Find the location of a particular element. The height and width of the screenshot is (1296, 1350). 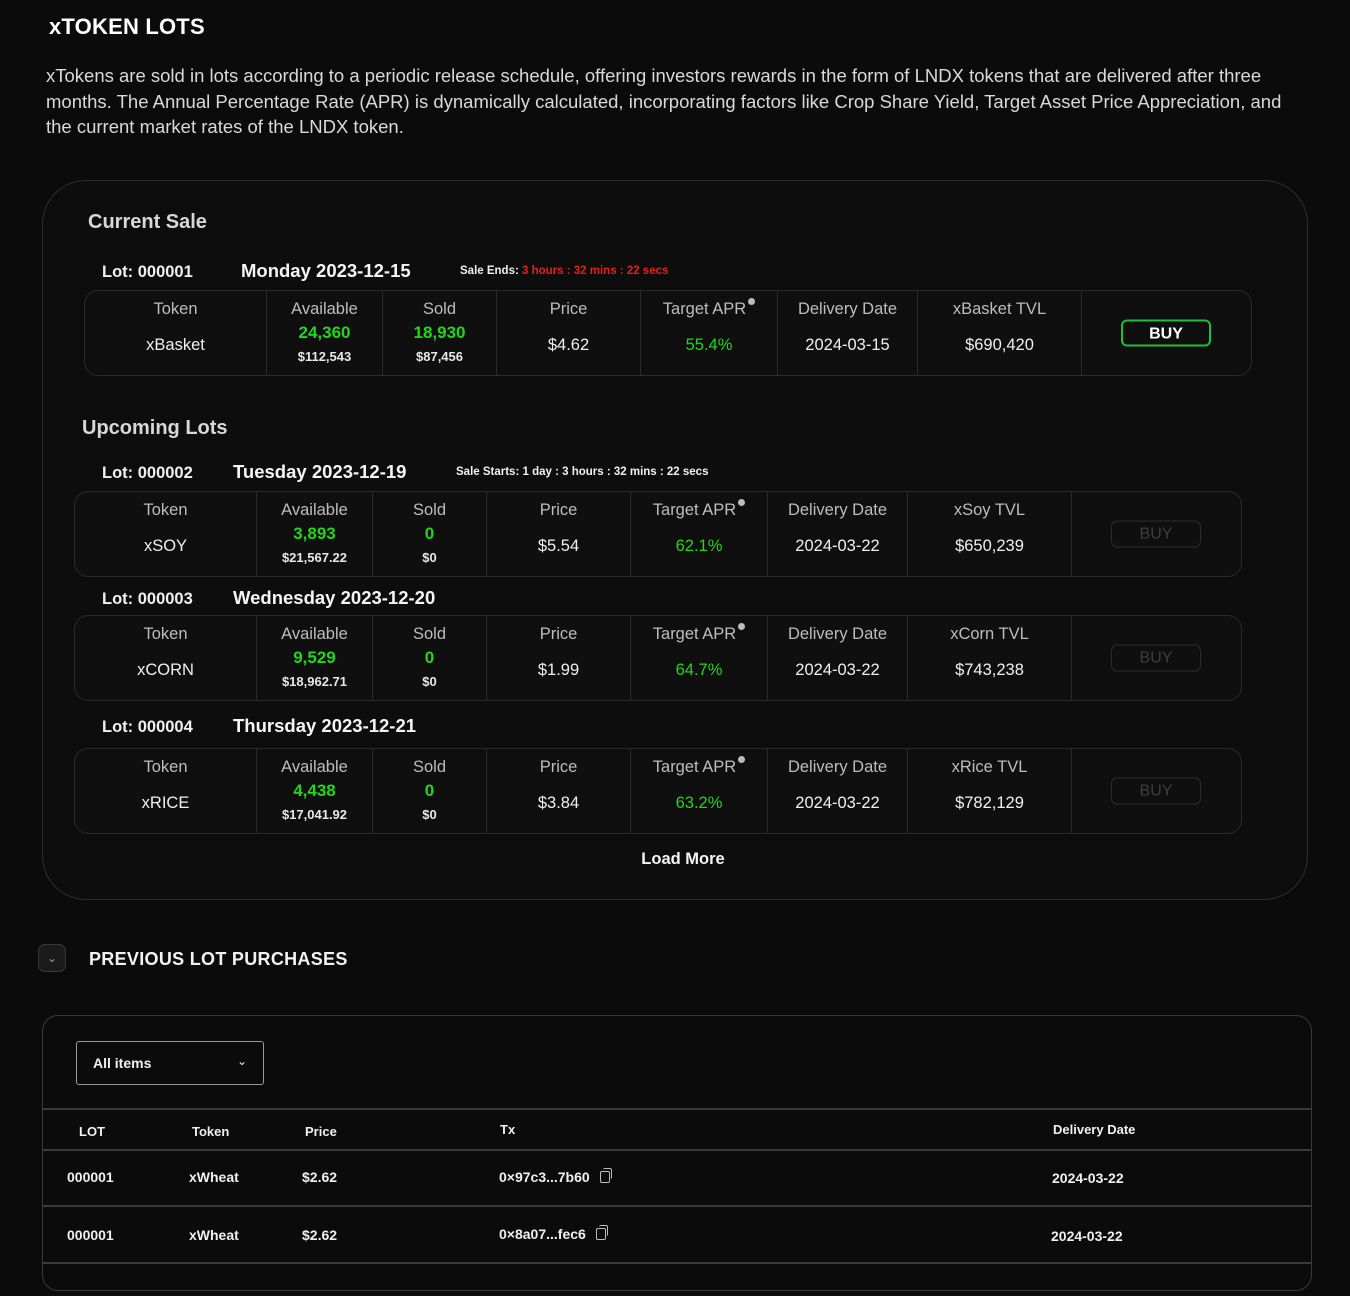

tvl-cell: xRice TVL $782,129 is located at coordinates (990, 791).